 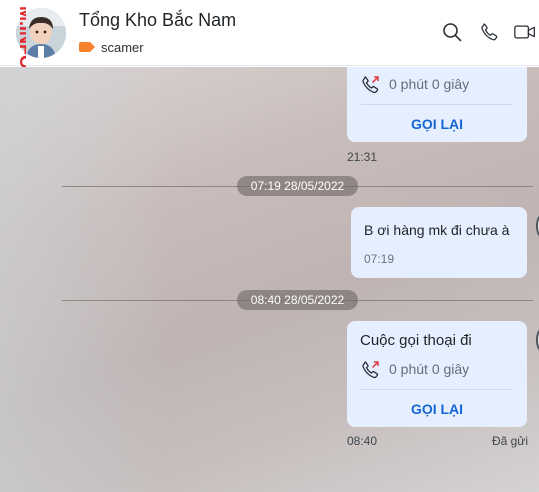 I want to click on date-separator: 07:19 28/05/2022, so click(x=297, y=186).